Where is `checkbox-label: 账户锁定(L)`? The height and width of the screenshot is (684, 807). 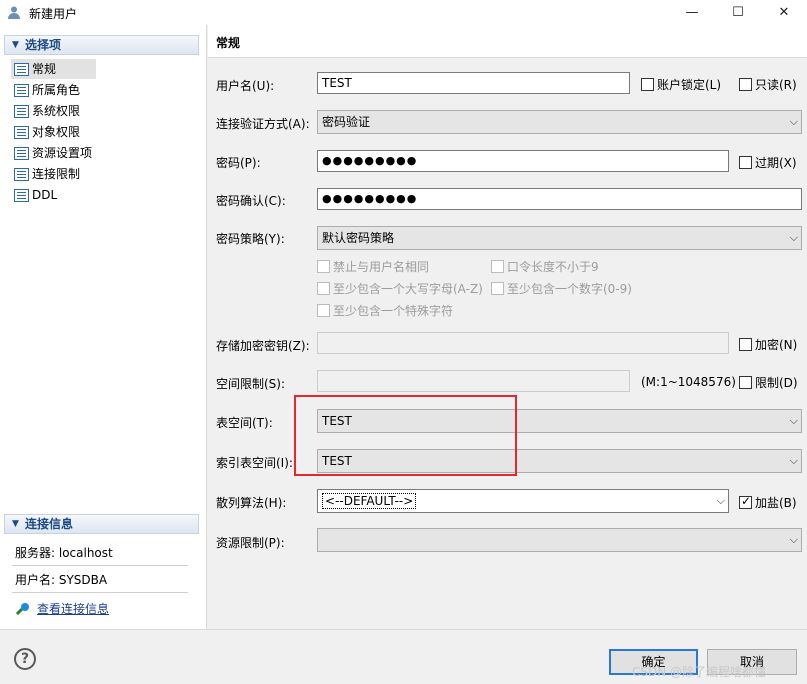 checkbox-label: 账户锁定(L) is located at coordinates (689, 85).